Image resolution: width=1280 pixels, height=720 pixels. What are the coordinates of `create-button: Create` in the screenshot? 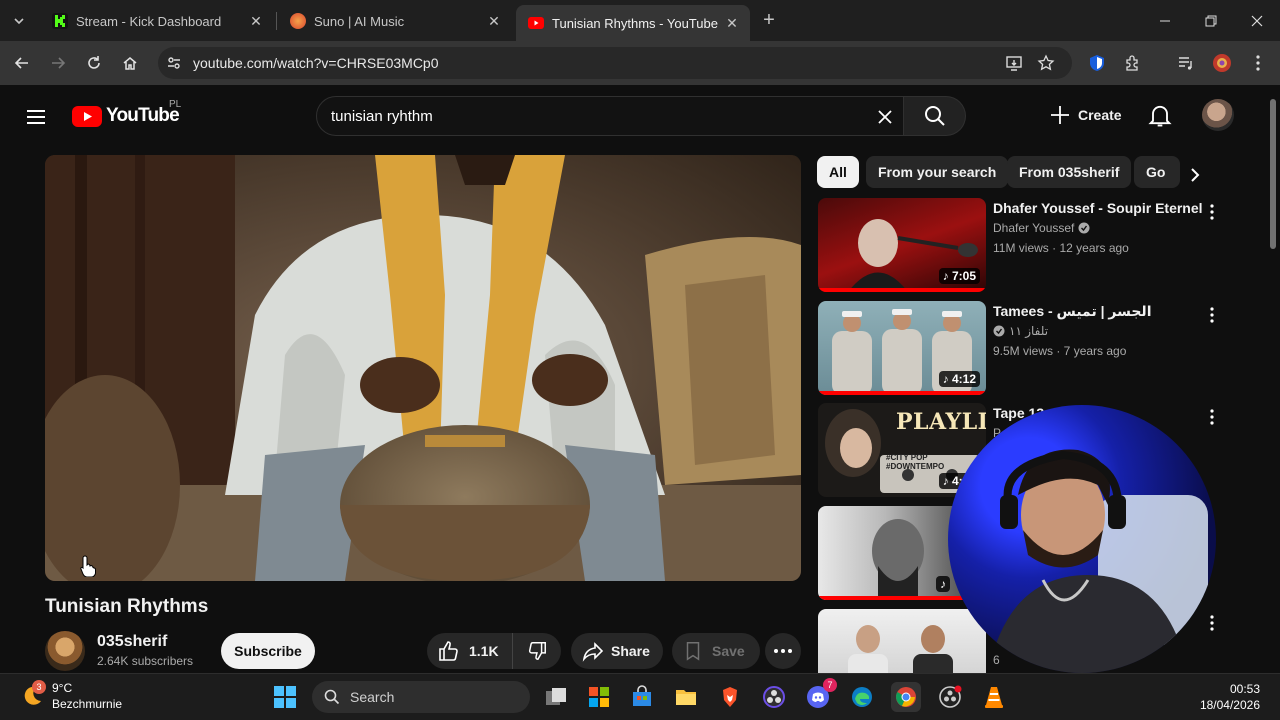 It's located at (1087, 115).